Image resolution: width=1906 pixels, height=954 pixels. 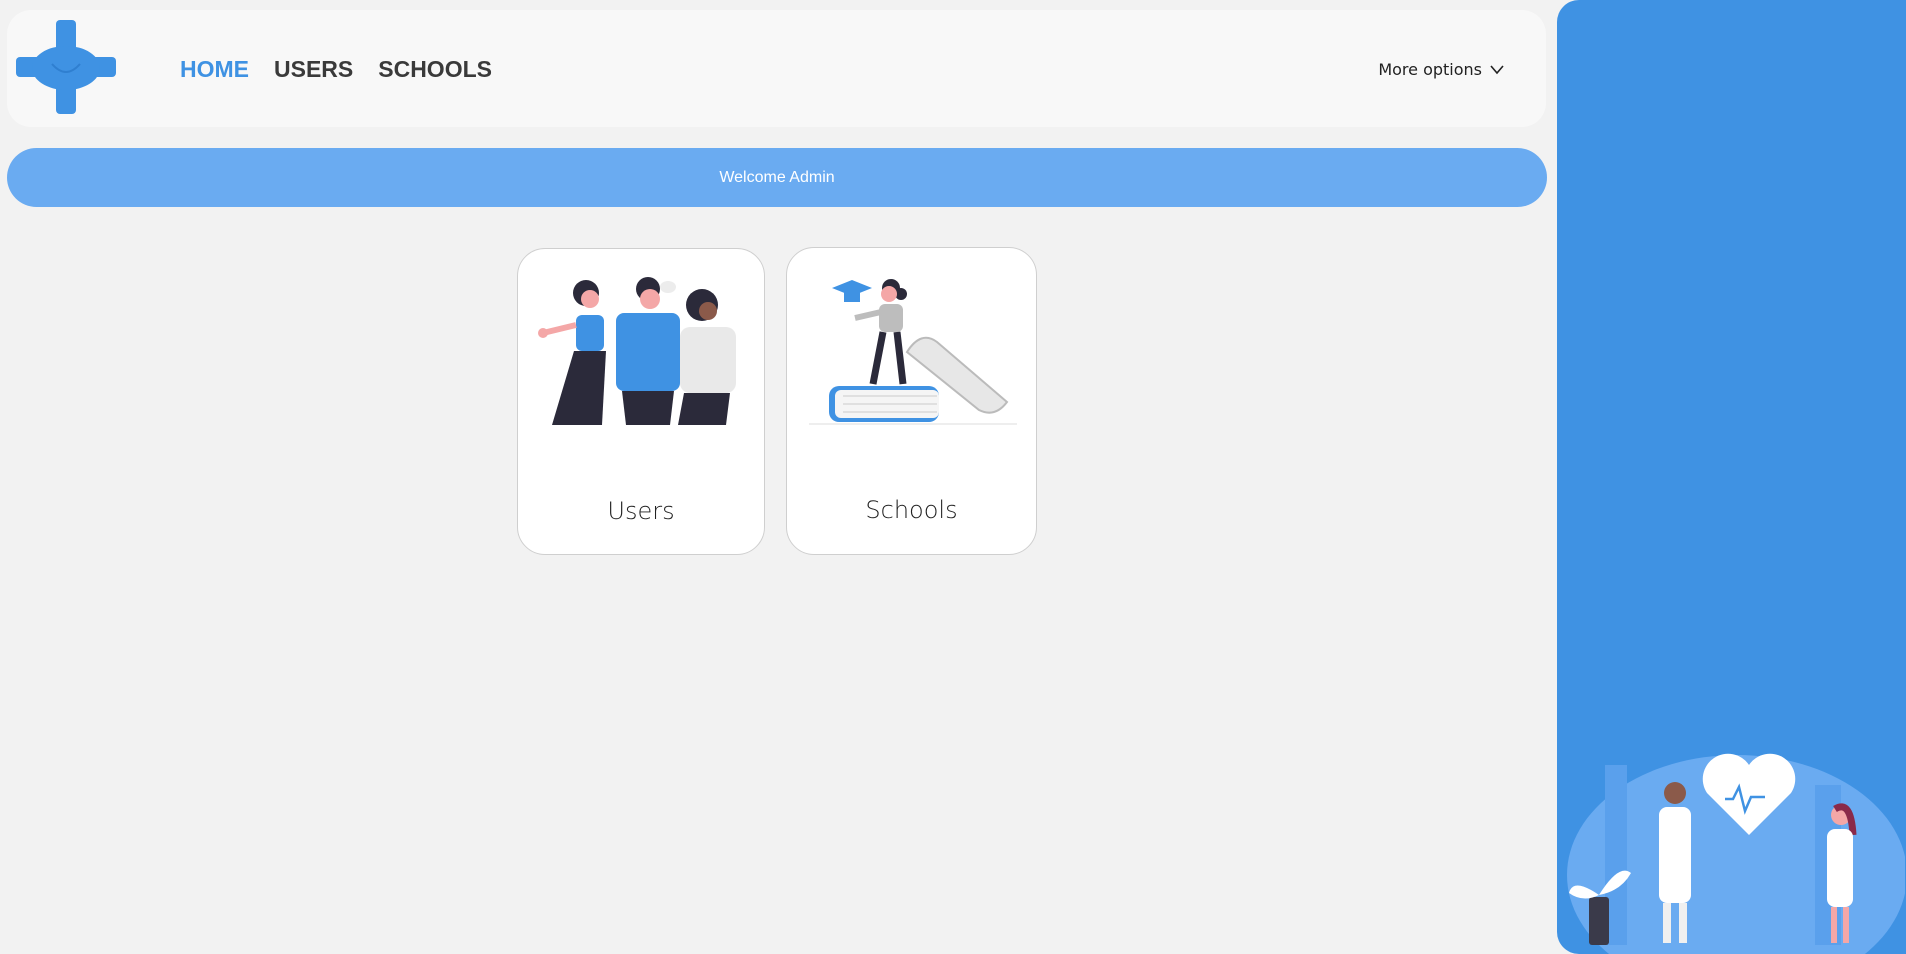 I want to click on welcome-banner: Welcome Admin, so click(x=777, y=177).